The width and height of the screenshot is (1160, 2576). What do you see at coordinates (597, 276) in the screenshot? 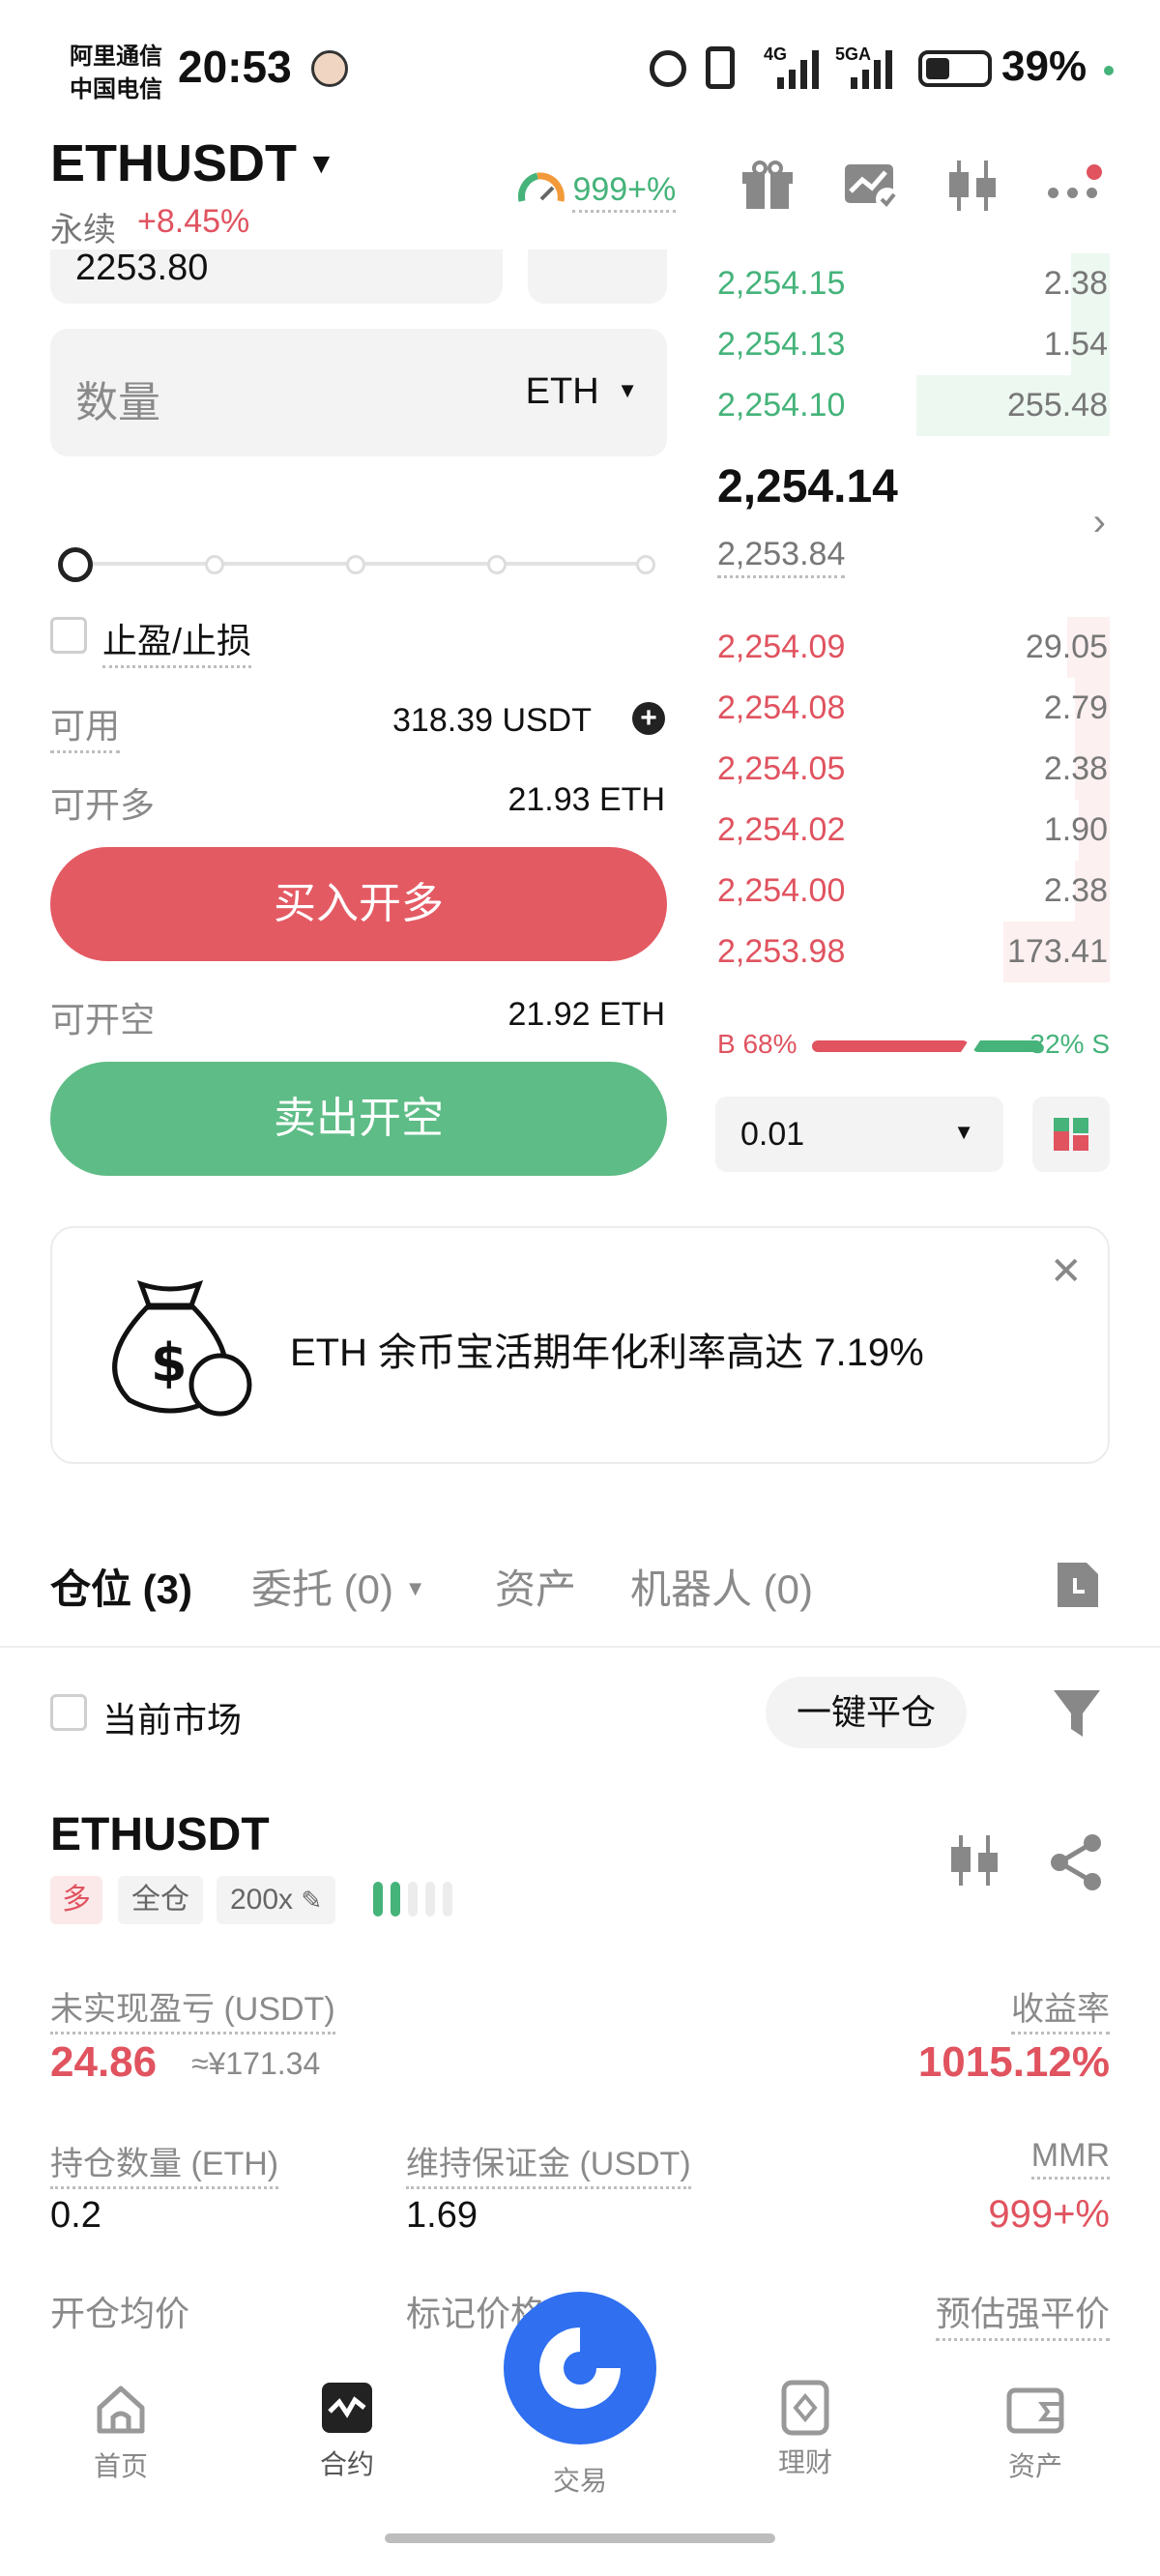
I see `price-type-select` at bounding box center [597, 276].